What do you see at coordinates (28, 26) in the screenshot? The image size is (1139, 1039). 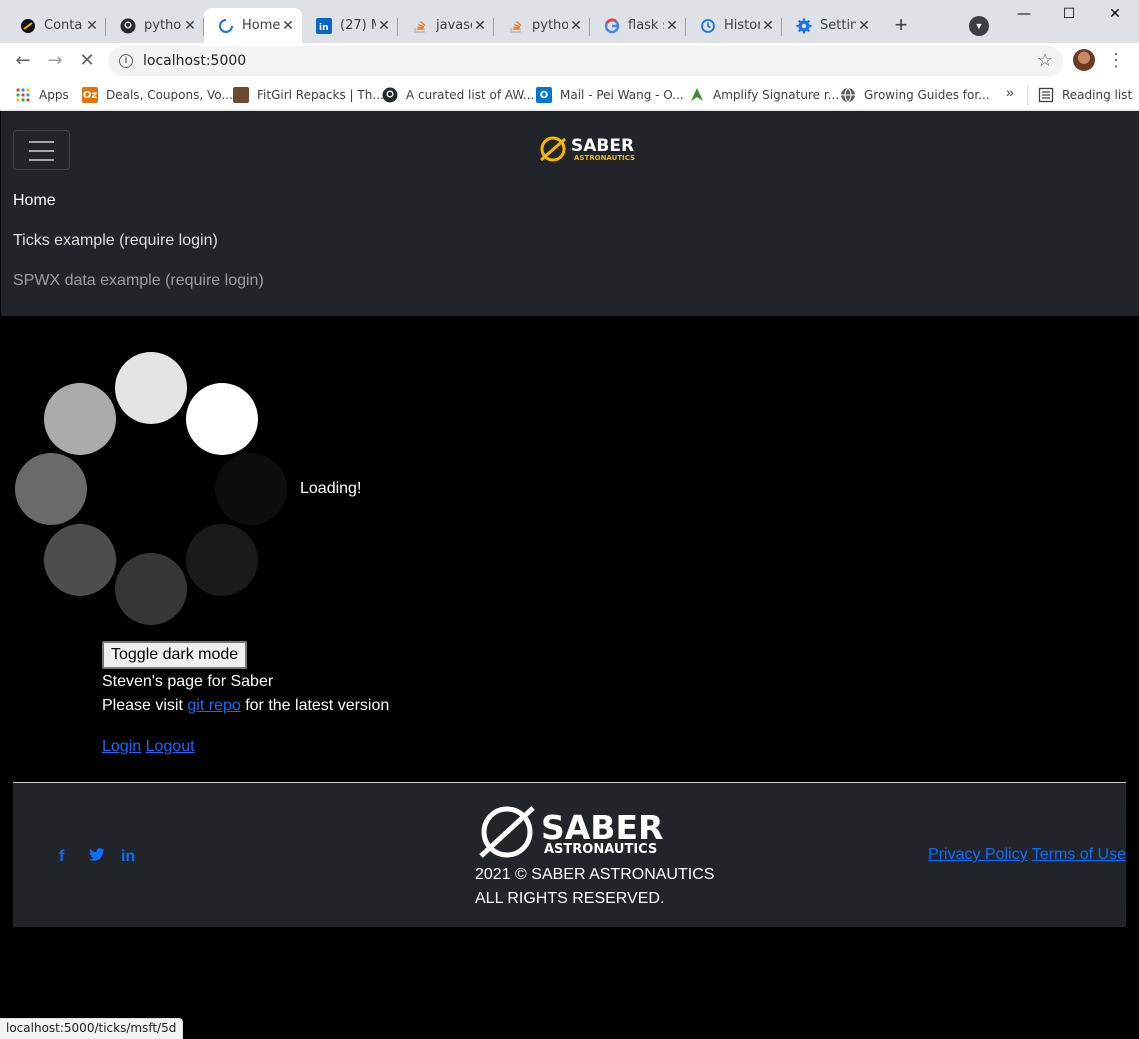 I see `saber-icon` at bounding box center [28, 26].